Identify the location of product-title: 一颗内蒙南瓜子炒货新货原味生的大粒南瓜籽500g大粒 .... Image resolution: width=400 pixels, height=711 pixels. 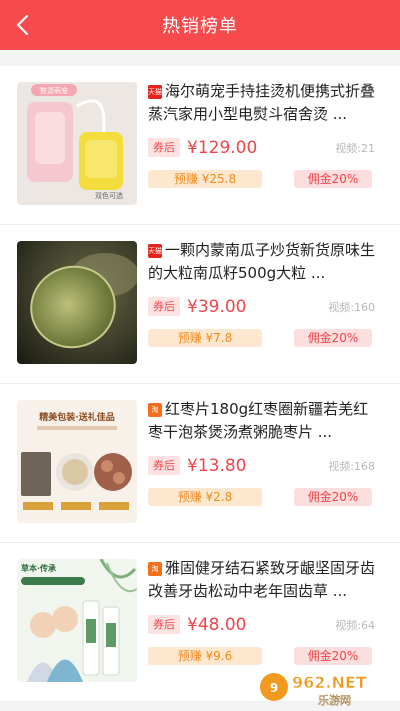
(262, 261).